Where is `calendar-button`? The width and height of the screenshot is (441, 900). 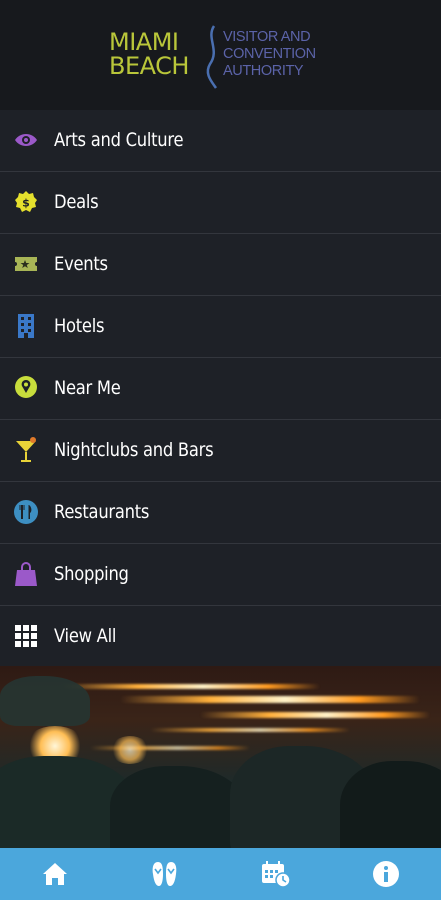
calendar-button is located at coordinates (276, 874).